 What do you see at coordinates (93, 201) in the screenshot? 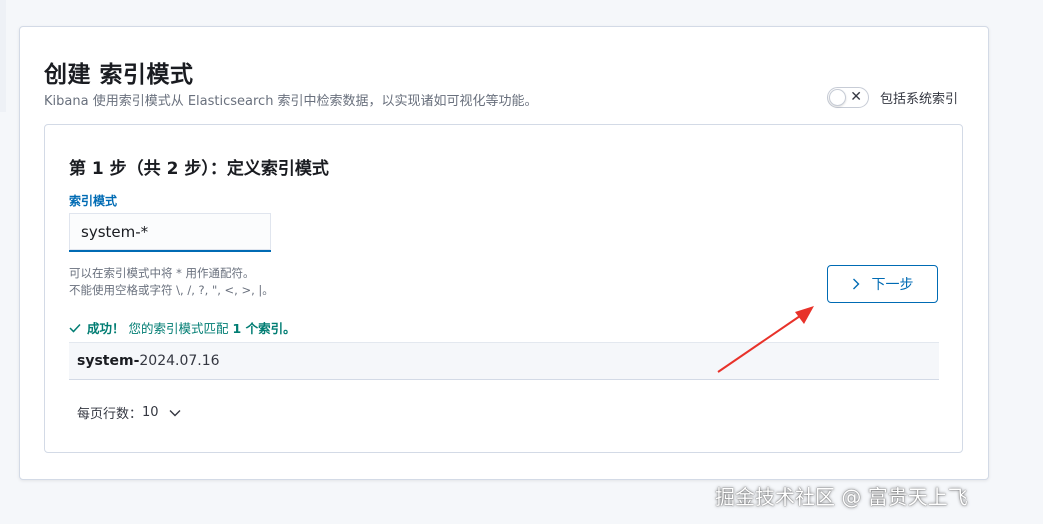
I see `index-pattern-label: 索引模式` at bounding box center [93, 201].